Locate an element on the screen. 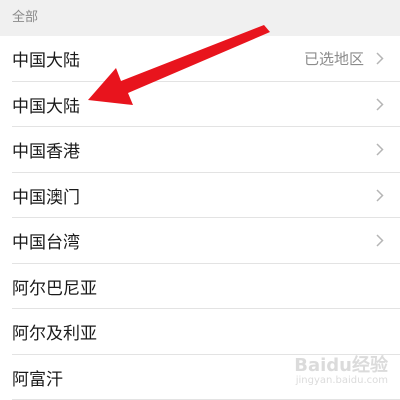 This screenshot has height=400, width=400. region-name: 阿尔巴尼亚 is located at coordinates (54, 288).